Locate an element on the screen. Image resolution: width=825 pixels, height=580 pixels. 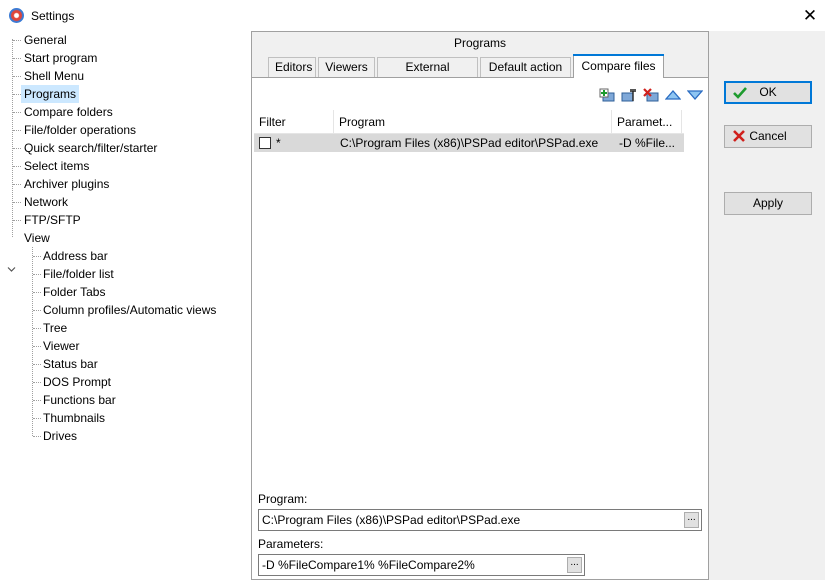
tree-item-drives: Drives is located at coordinates (60, 436).